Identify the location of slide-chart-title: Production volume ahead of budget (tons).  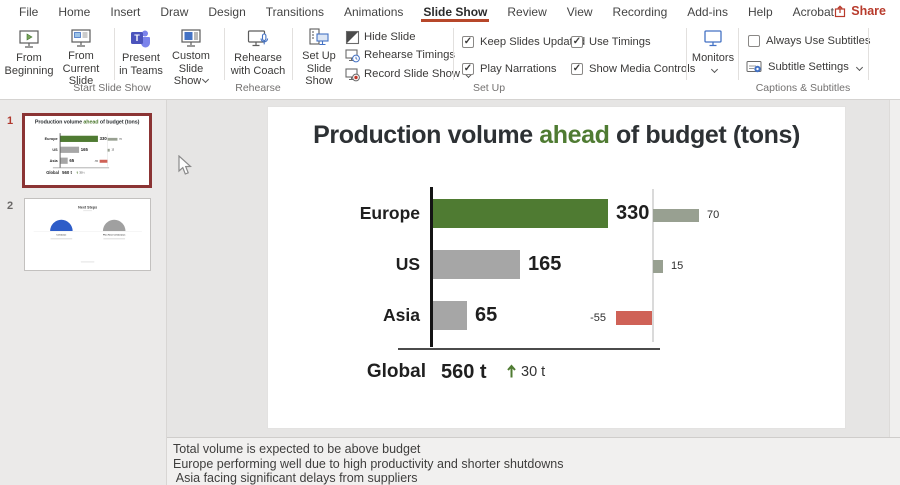
(556, 135).